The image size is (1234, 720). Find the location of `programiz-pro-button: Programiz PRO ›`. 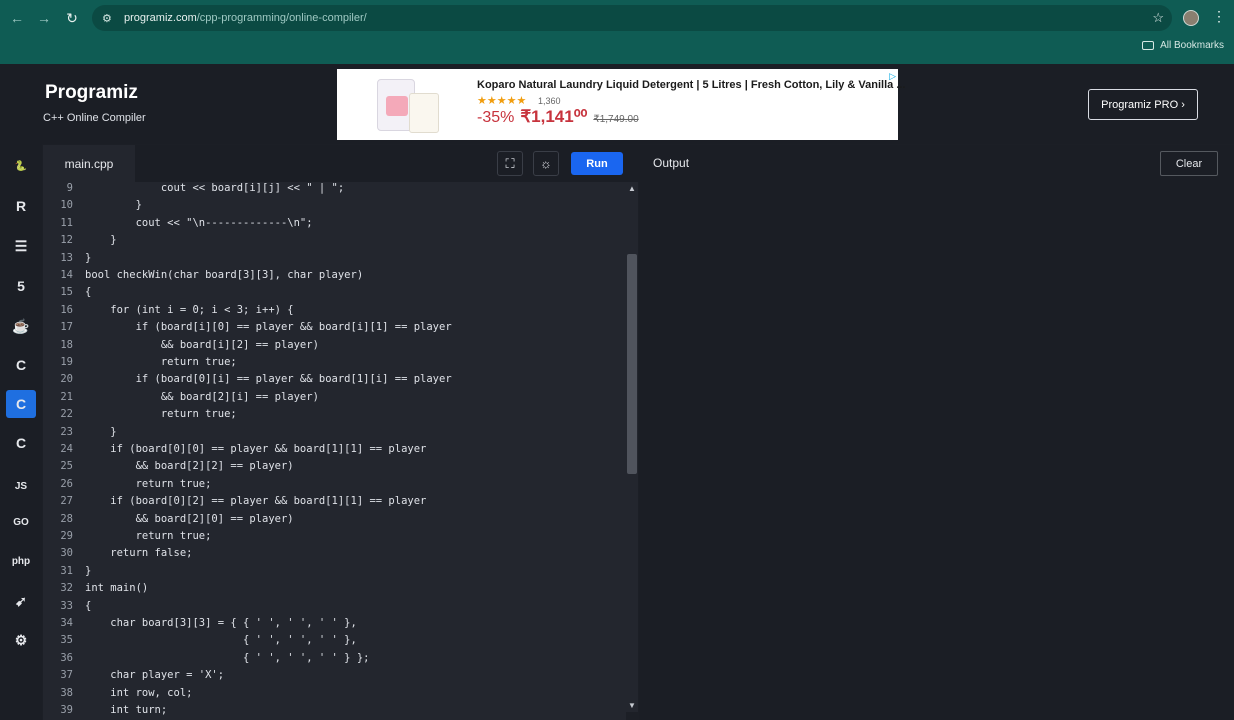

programiz-pro-button: Programiz PRO › is located at coordinates (1143, 104).